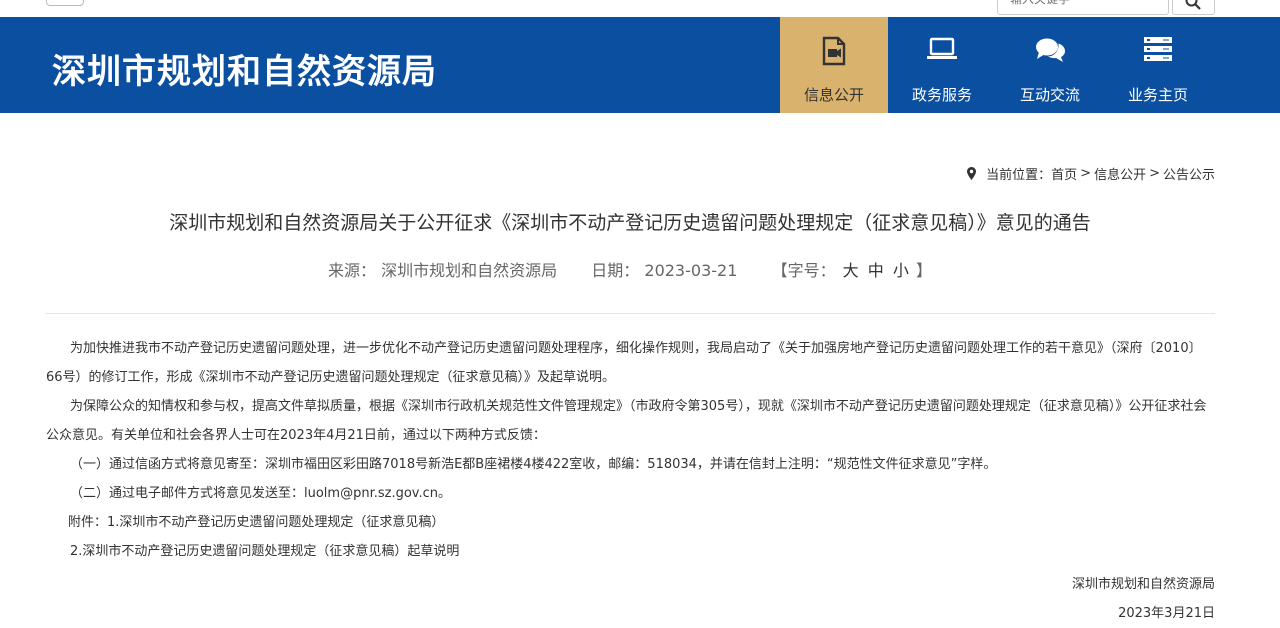  Describe the element at coordinates (65, 3) in the screenshot. I see `utility-pill-button` at that location.